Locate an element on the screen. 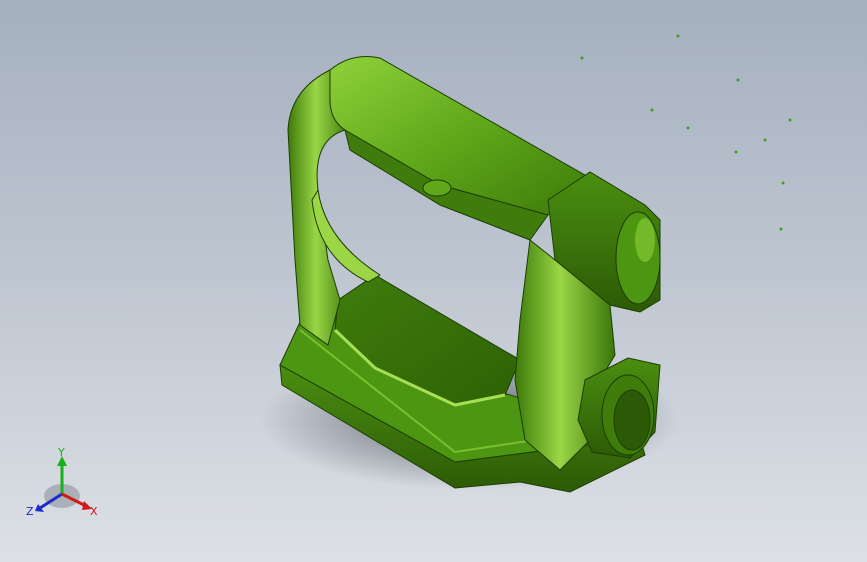  orientation-triad: Y Z X is located at coordinates (66, 486).